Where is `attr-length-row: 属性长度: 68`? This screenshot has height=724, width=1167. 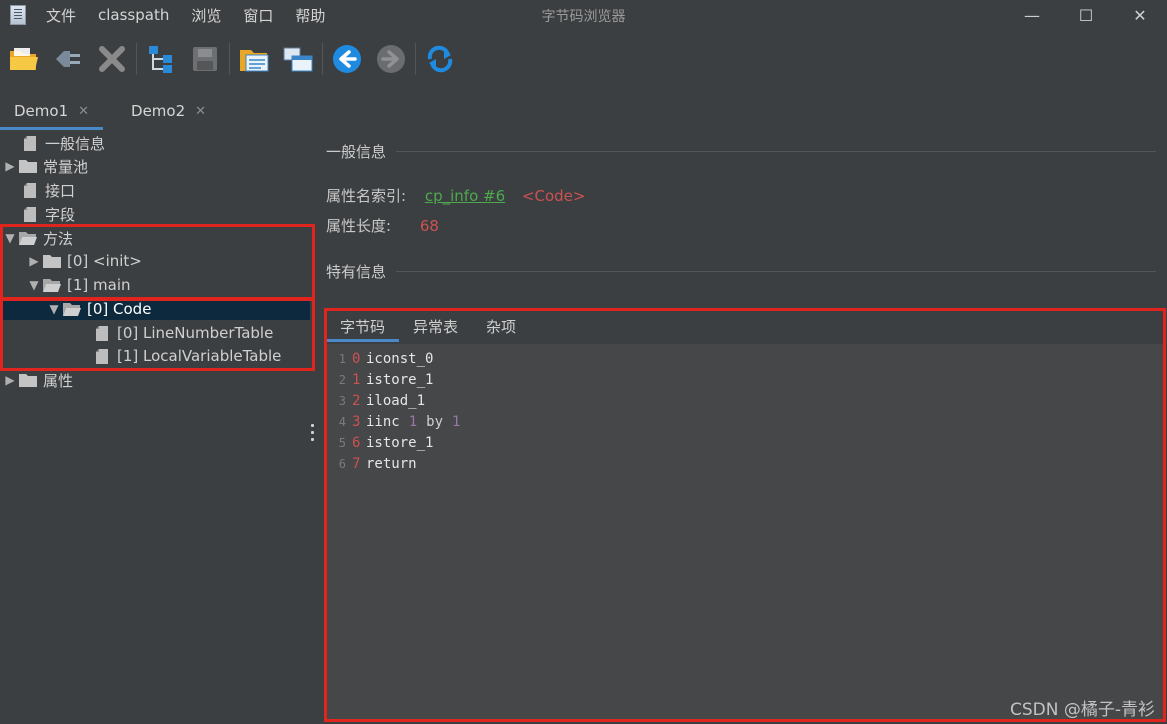
attr-length-row: 属性长度: 68 is located at coordinates (382, 225).